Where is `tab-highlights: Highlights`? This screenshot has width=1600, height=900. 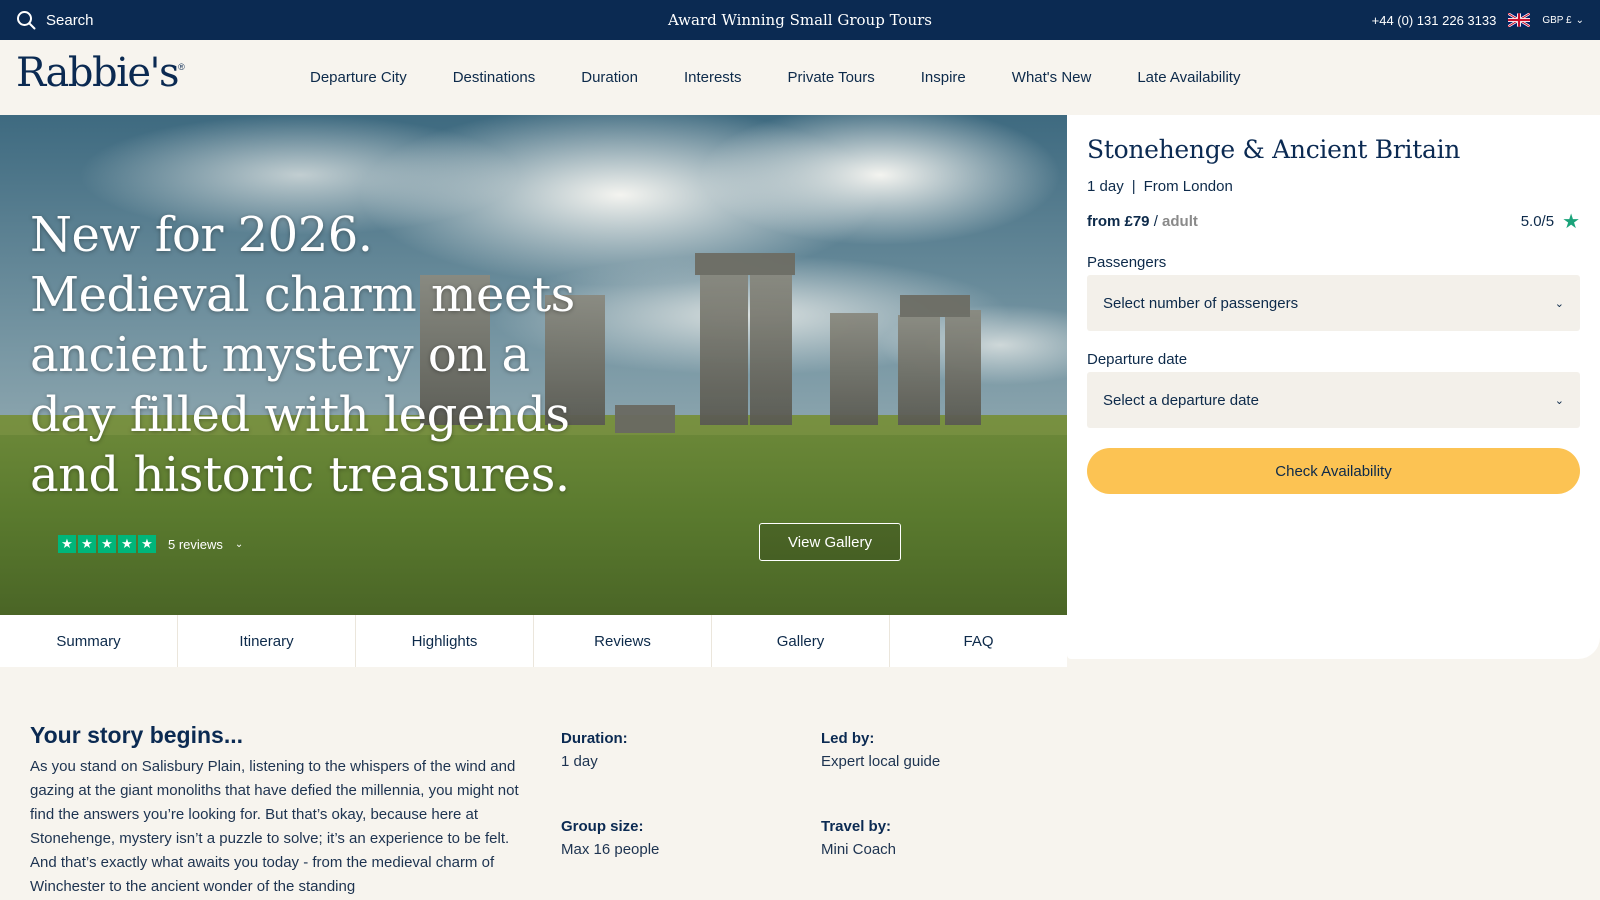 tab-highlights: Highlights is located at coordinates (445, 641).